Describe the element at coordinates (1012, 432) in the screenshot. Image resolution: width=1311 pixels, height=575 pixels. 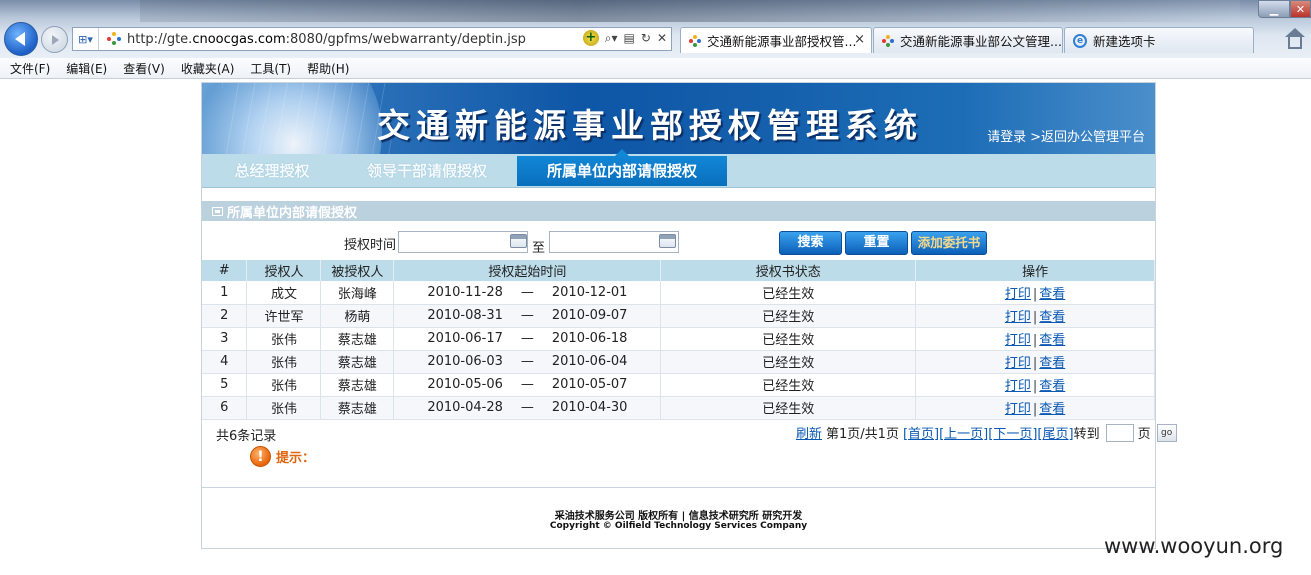
I see `next-page-link: [下一页]` at that location.